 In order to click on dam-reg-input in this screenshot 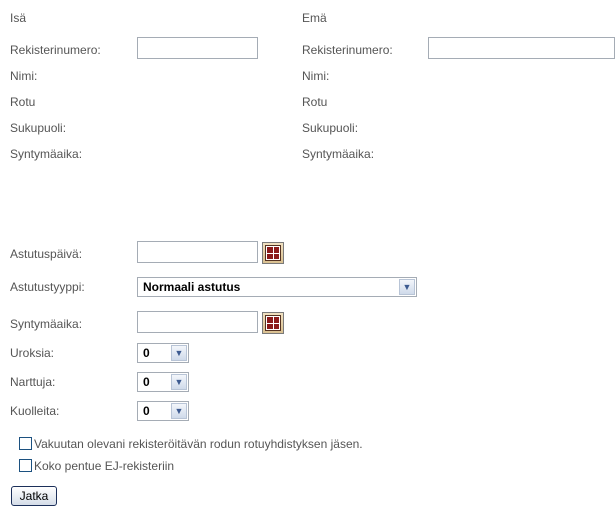, I will do `click(521, 48)`.